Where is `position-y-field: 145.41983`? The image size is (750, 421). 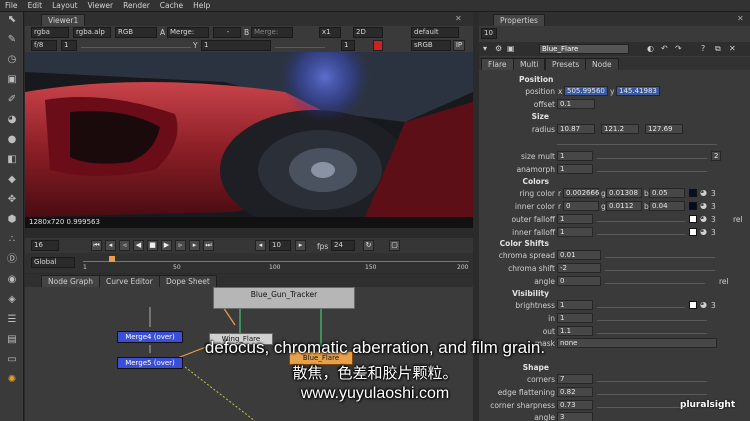
position-y-field: 145.41983 is located at coordinates (638, 91).